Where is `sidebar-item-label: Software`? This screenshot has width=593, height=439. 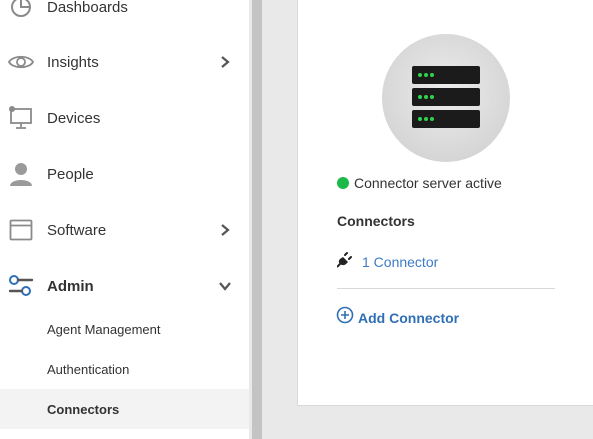 sidebar-item-label: Software is located at coordinates (77, 230).